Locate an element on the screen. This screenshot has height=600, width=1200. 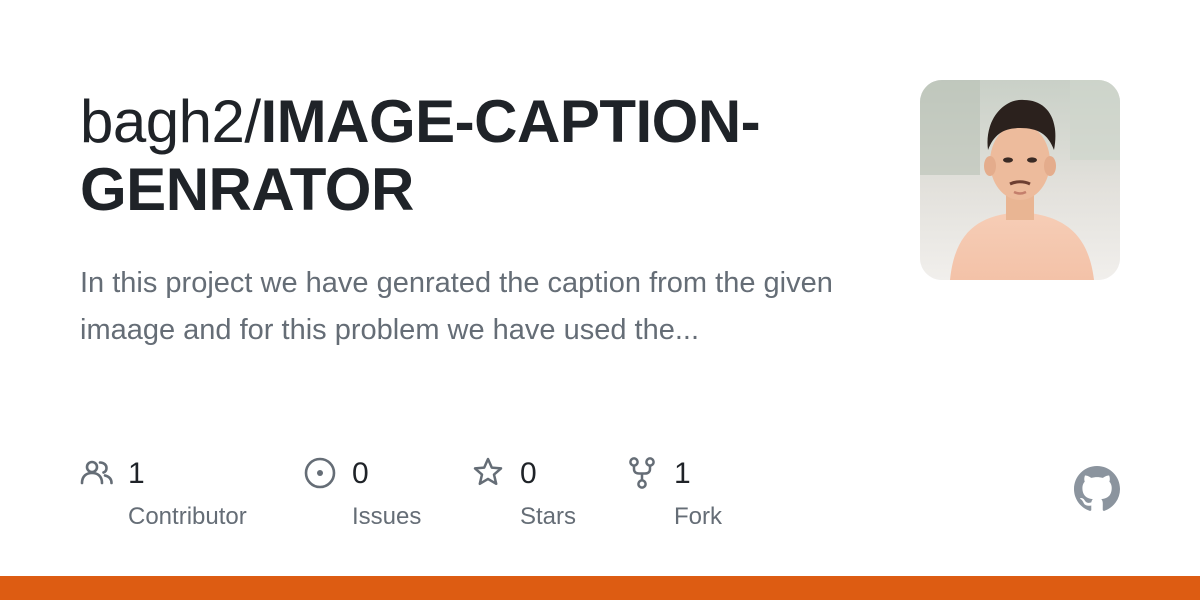
issue-icon is located at coordinates (320, 473).